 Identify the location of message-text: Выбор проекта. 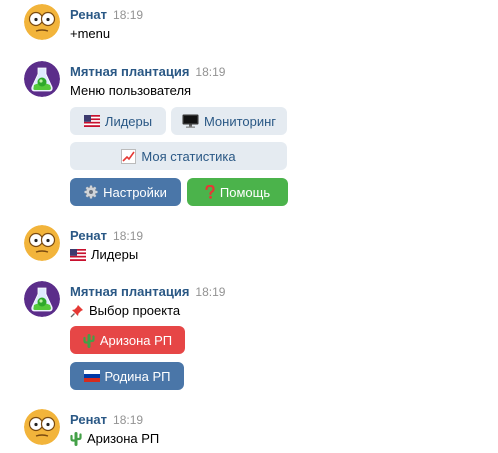
(125, 310).